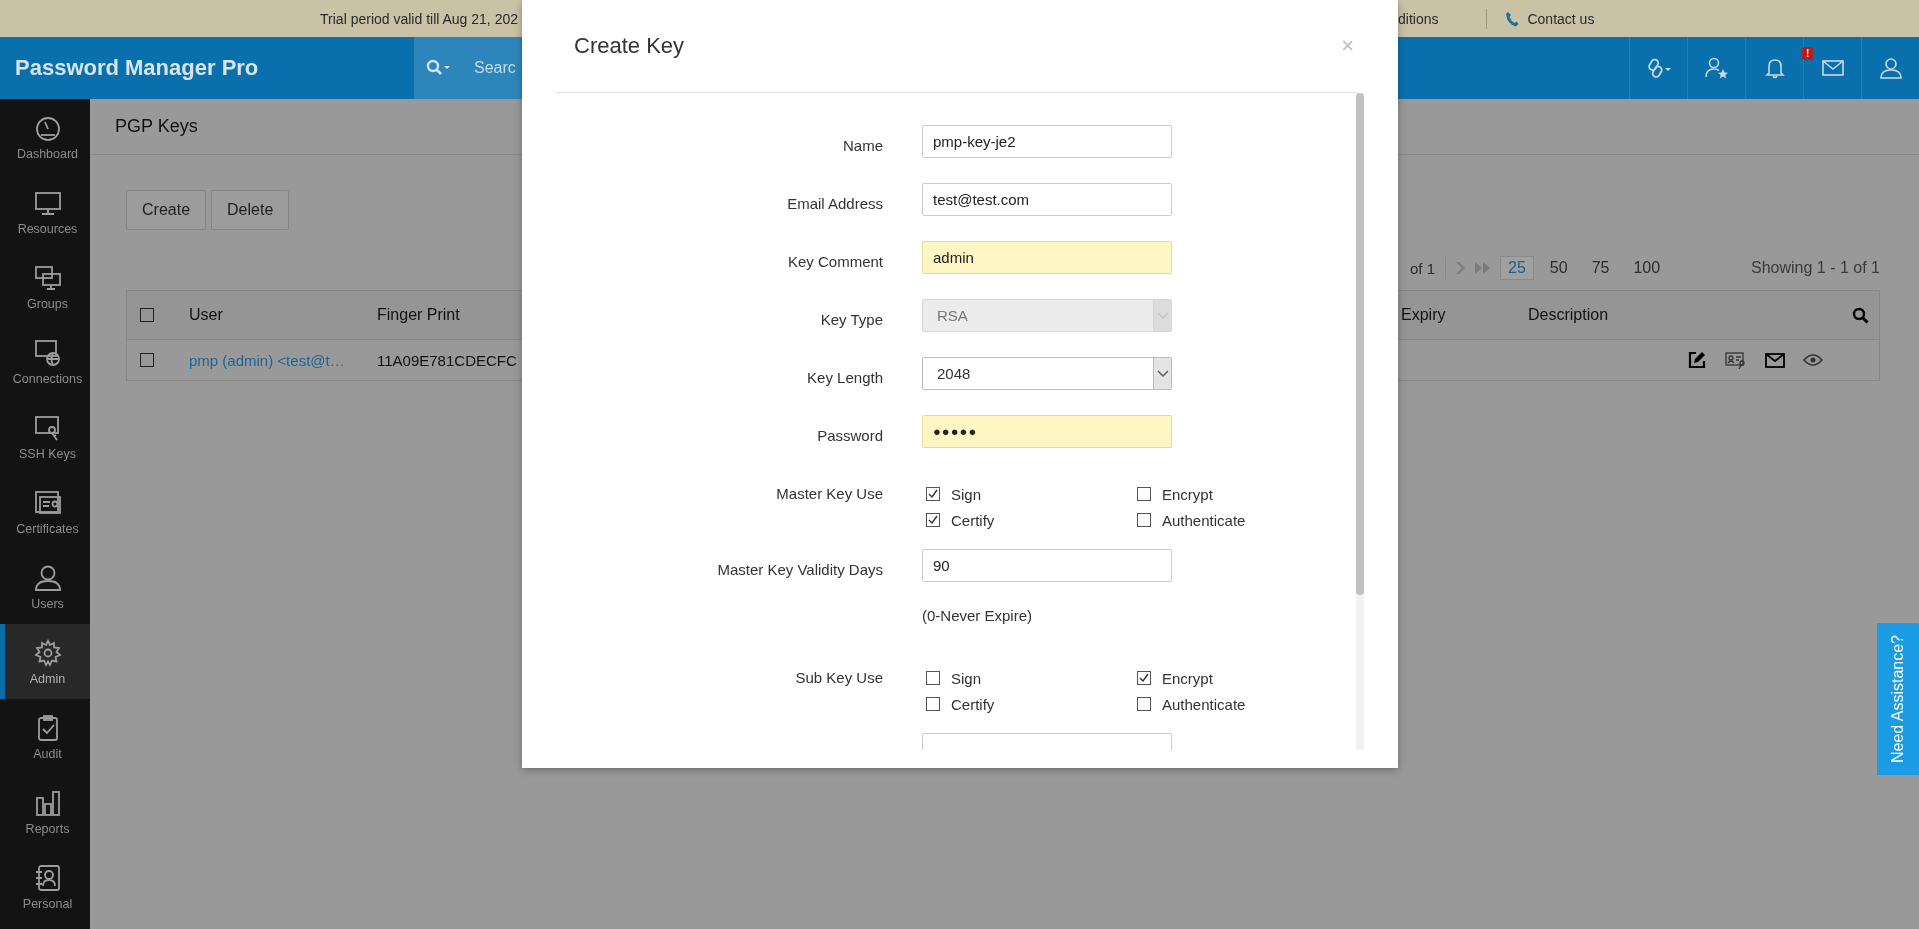 Image resolution: width=1919 pixels, height=929 pixels. What do you see at coordinates (45, 811) in the screenshot?
I see `sidebar-item: Reports` at bounding box center [45, 811].